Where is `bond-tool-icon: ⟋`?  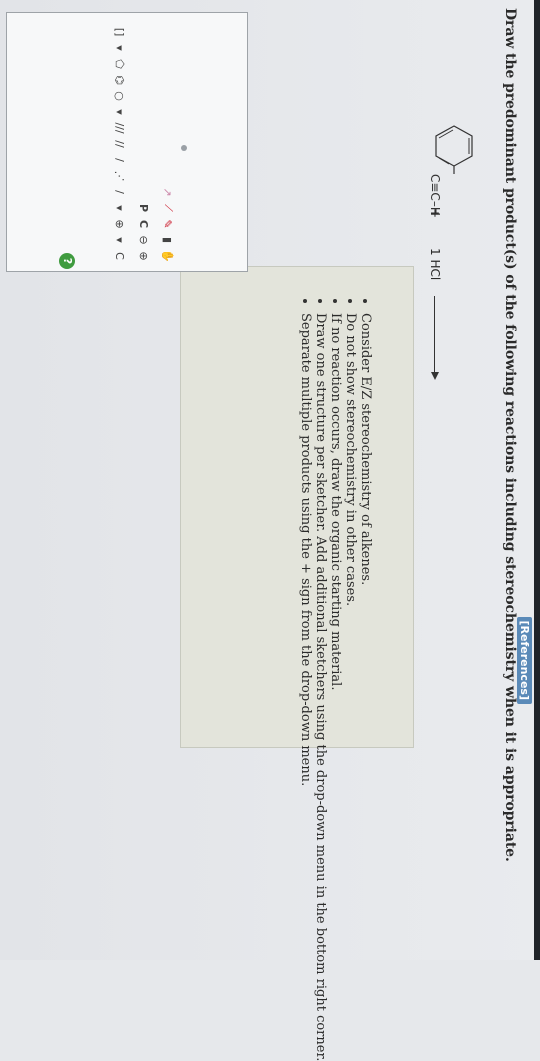
bond-tool-icon: ⟋ is located at coordinates (168, 208).